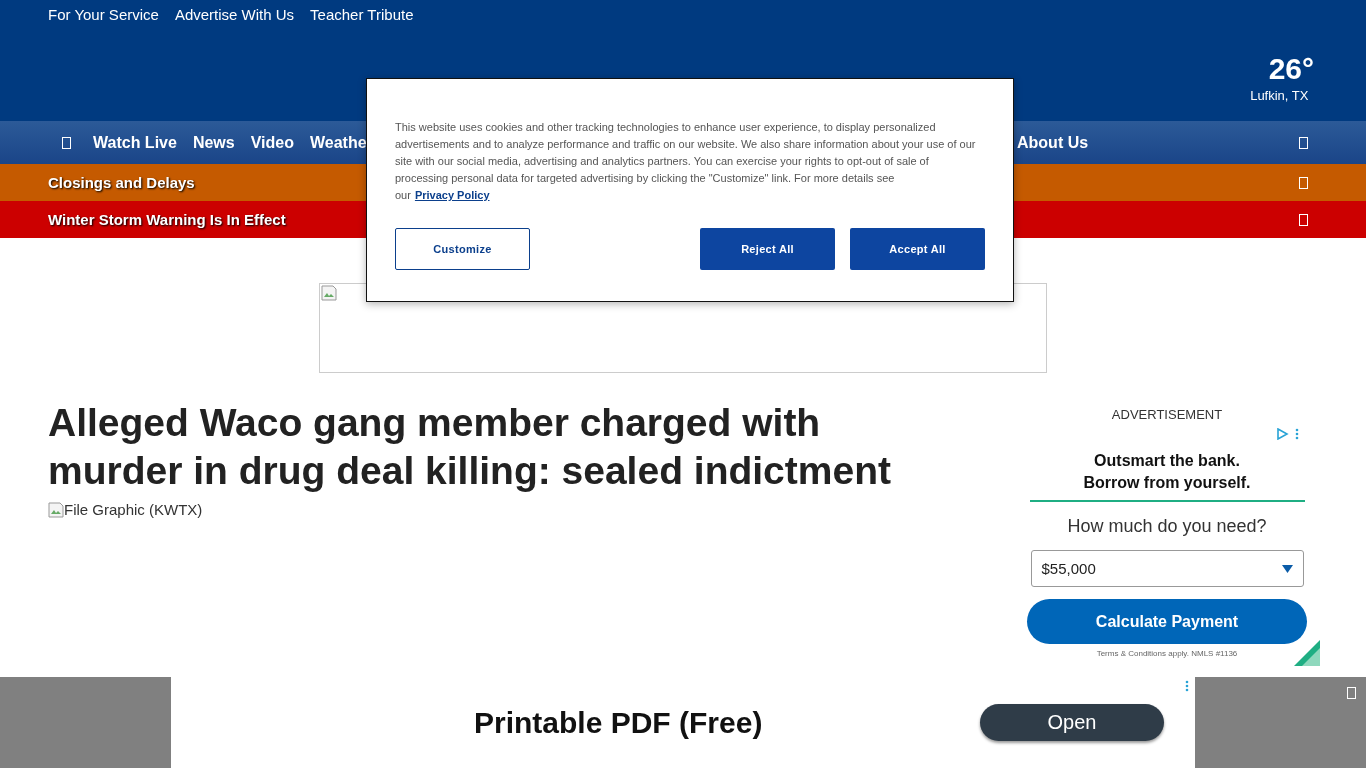  I want to click on ad-choices-icon, so click(1288, 434).